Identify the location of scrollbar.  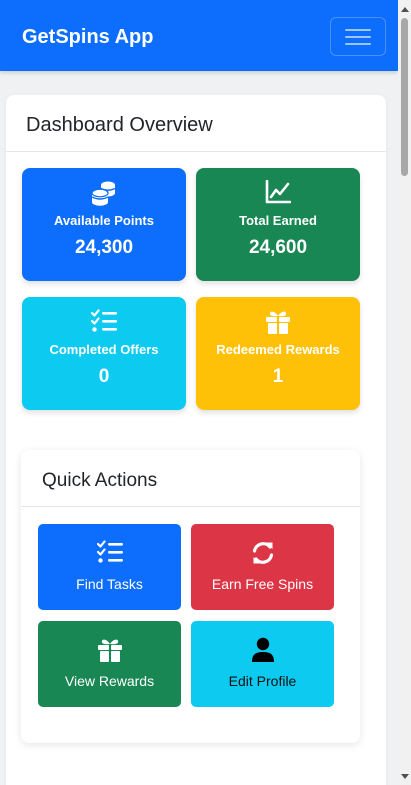
(404, 392).